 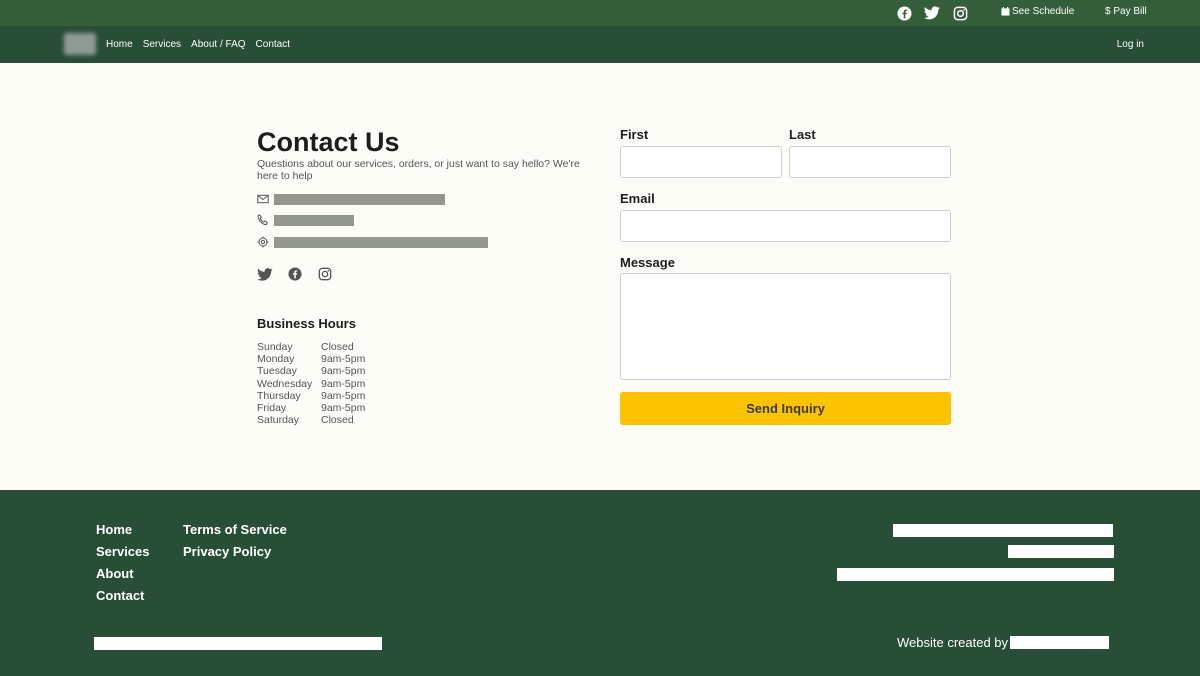 I want to click on see-schedule-link: See Schedule, so click(x=1037, y=11).